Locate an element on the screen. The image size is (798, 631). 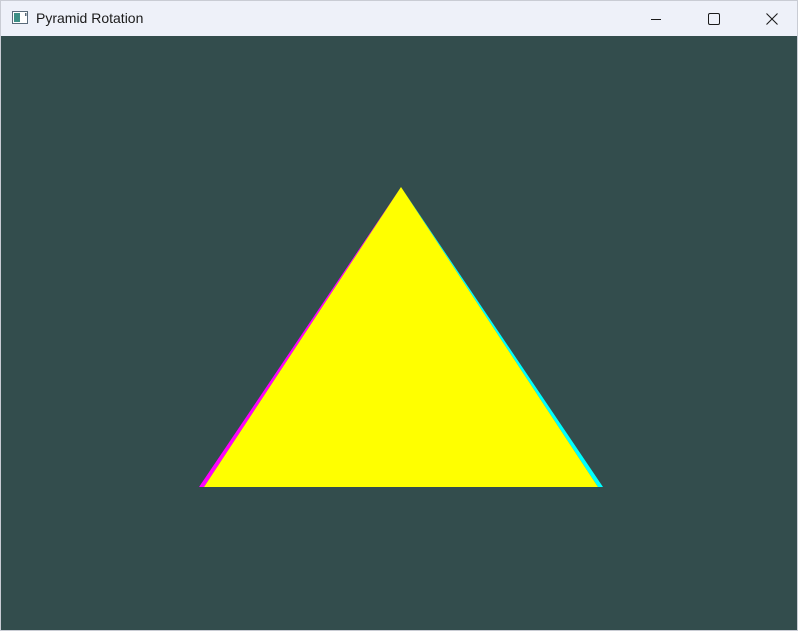
close-button is located at coordinates (772, 18).